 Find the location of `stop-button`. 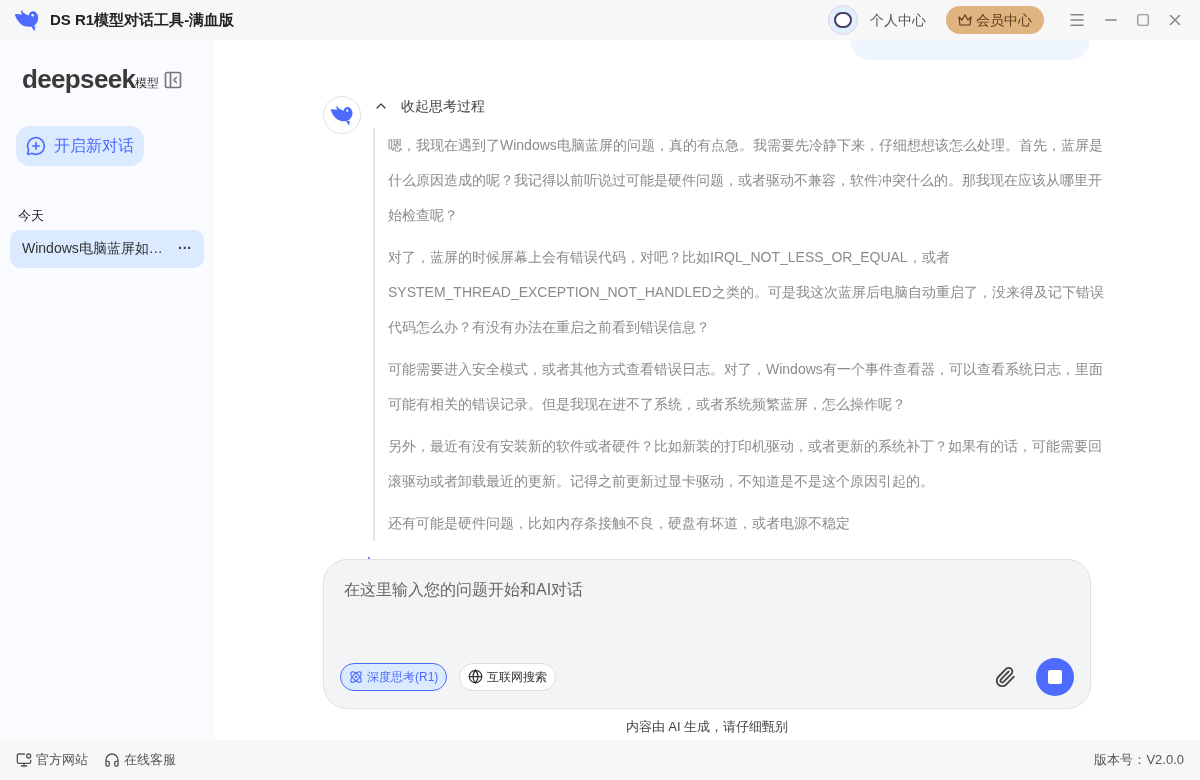

stop-button is located at coordinates (1055, 676).